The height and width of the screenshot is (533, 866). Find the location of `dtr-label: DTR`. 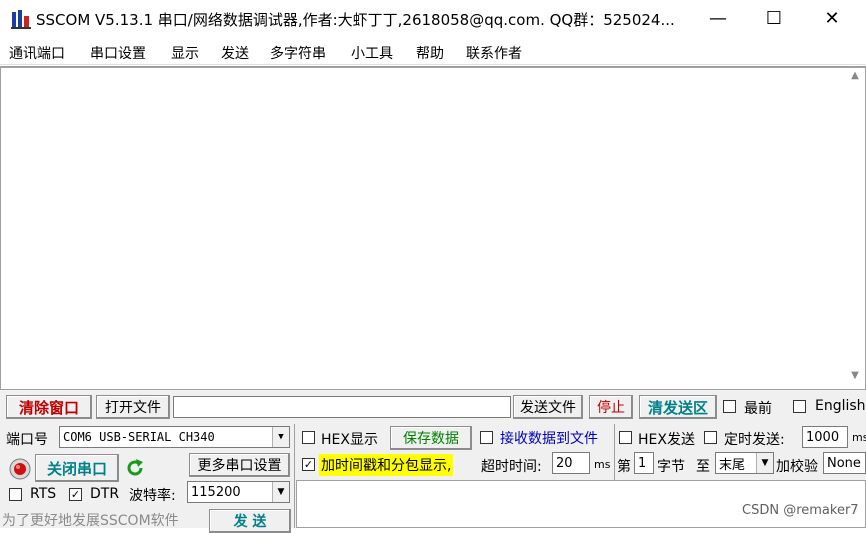

dtr-label: DTR is located at coordinates (105, 494).